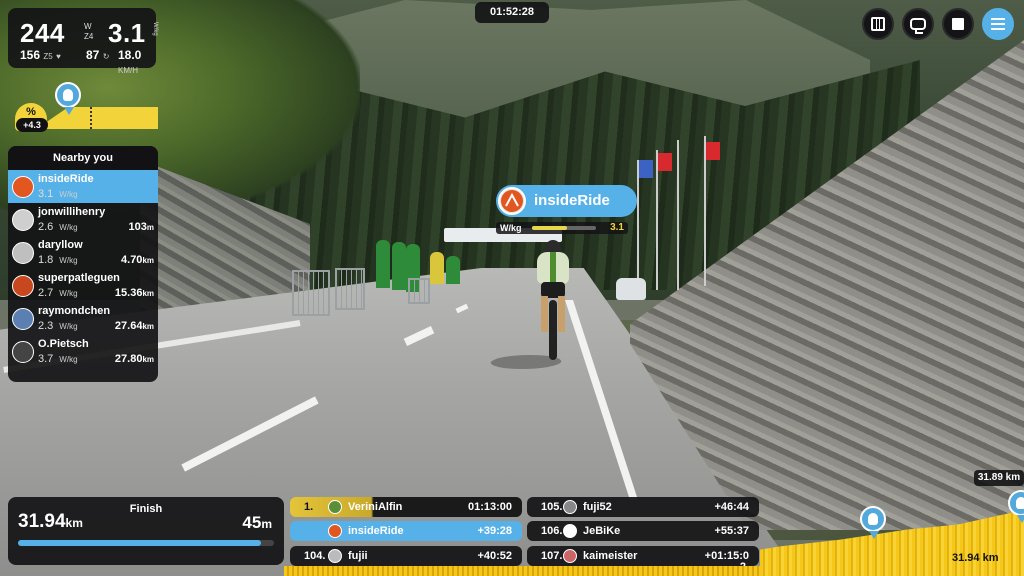 This screenshot has width=1024, height=576. Describe the element at coordinates (489, 507) in the screenshot. I see `leaderboard-gap: 01:13:00` at that location.